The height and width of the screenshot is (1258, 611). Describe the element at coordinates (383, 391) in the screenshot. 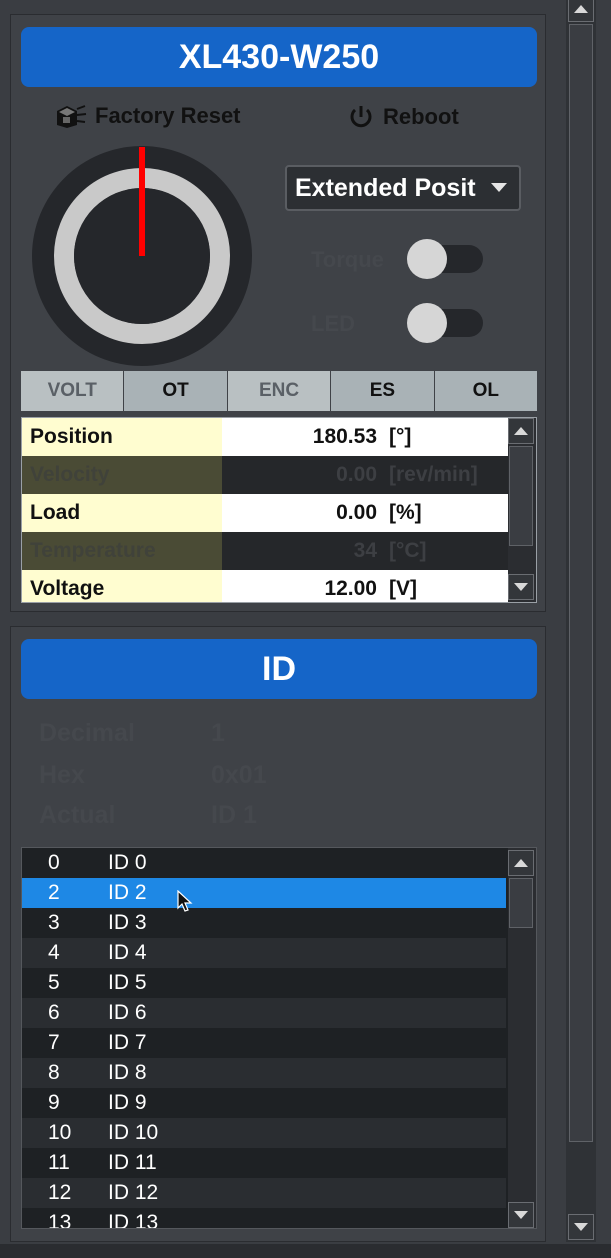

I see `flag-es: ES` at that location.